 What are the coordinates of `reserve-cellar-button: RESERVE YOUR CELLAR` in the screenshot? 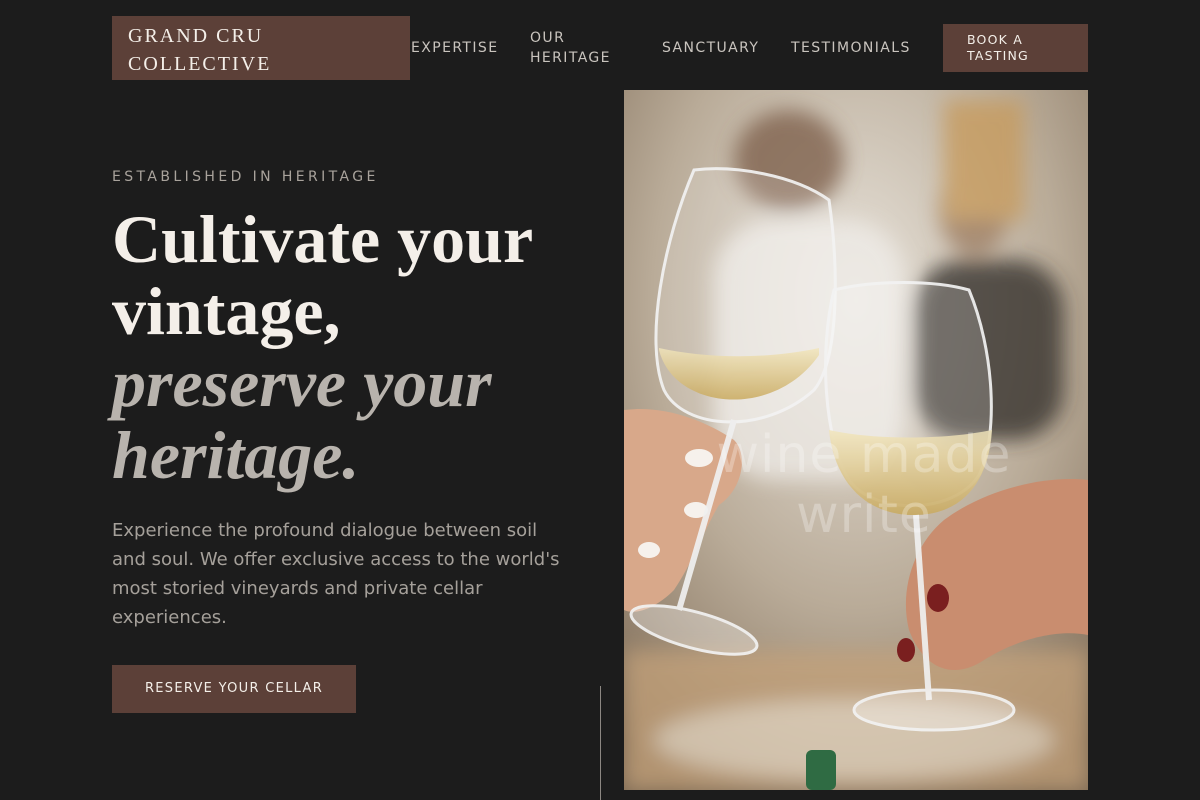 It's located at (234, 689).